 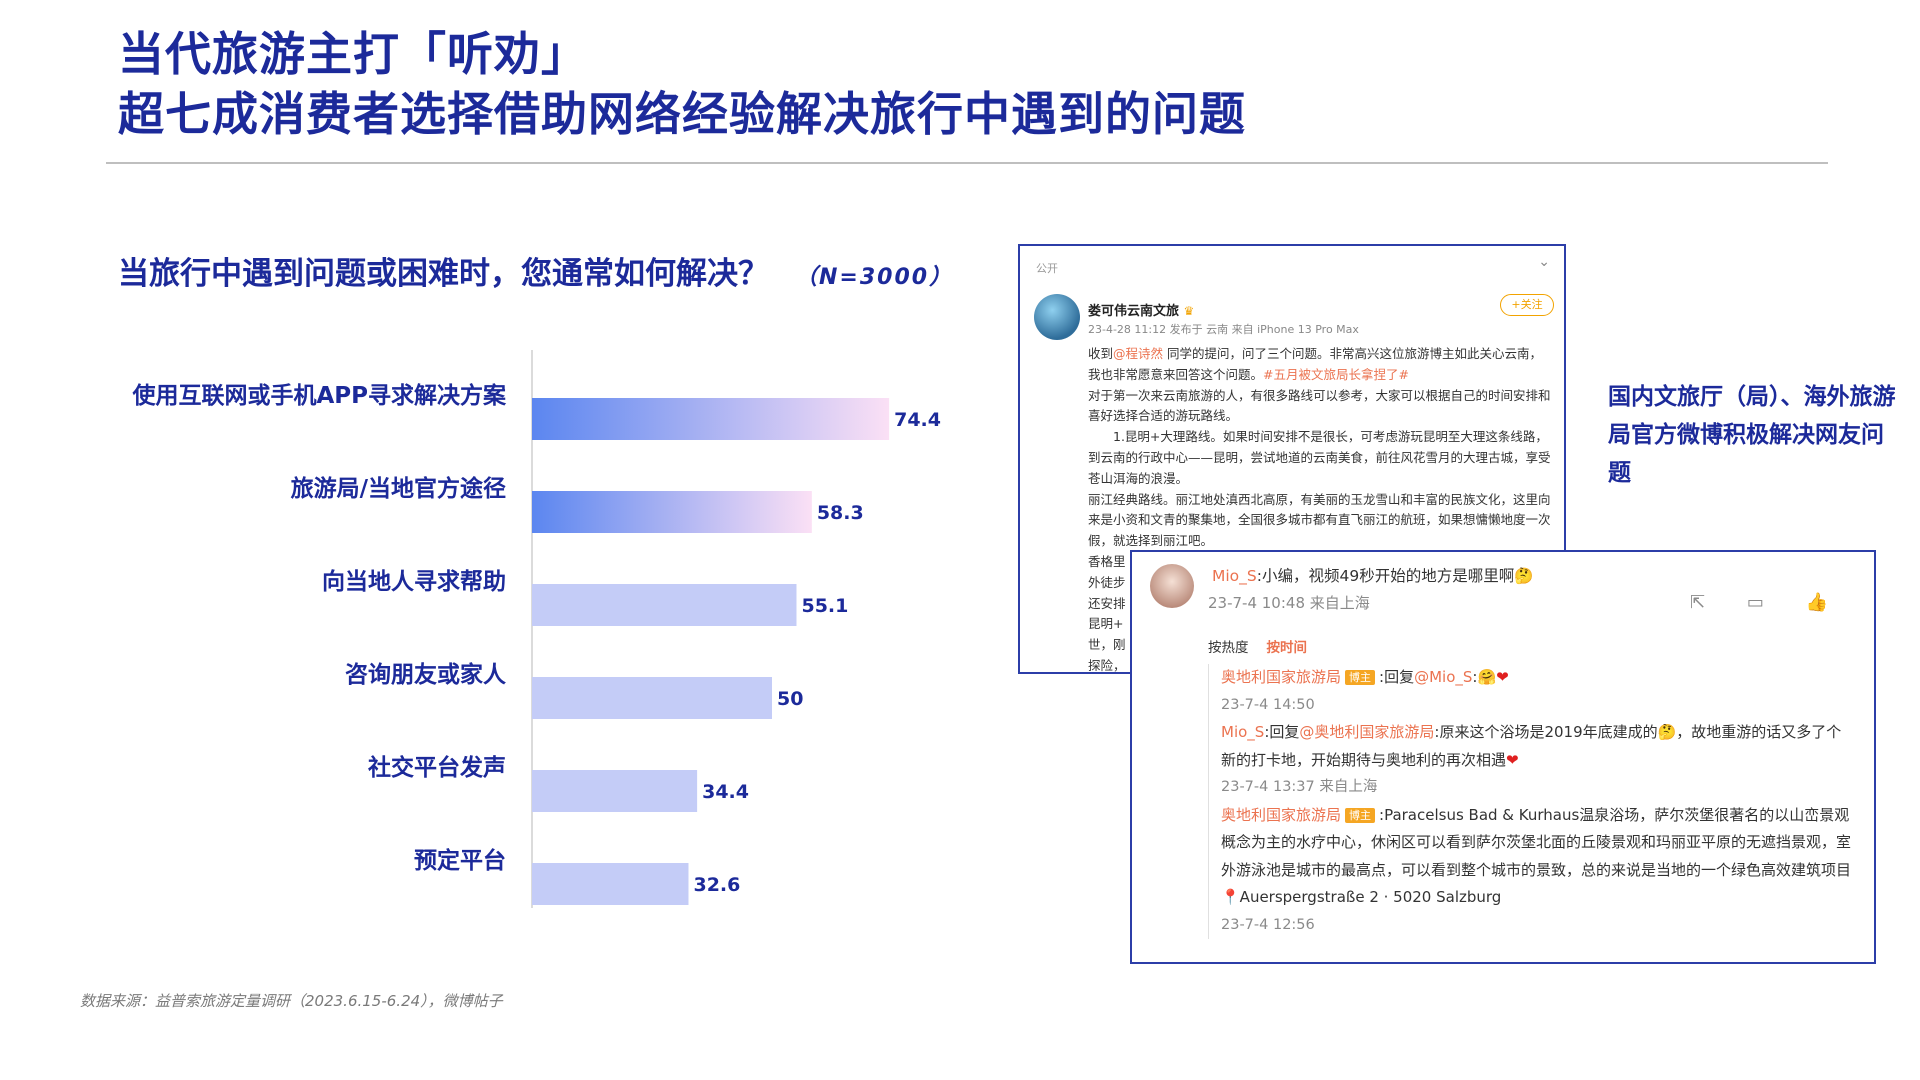 What do you see at coordinates (682, 114) in the screenshot?
I see `title-line-2: 超七成消费者选择借助网络经验解决旅行中遇到的问题` at bounding box center [682, 114].